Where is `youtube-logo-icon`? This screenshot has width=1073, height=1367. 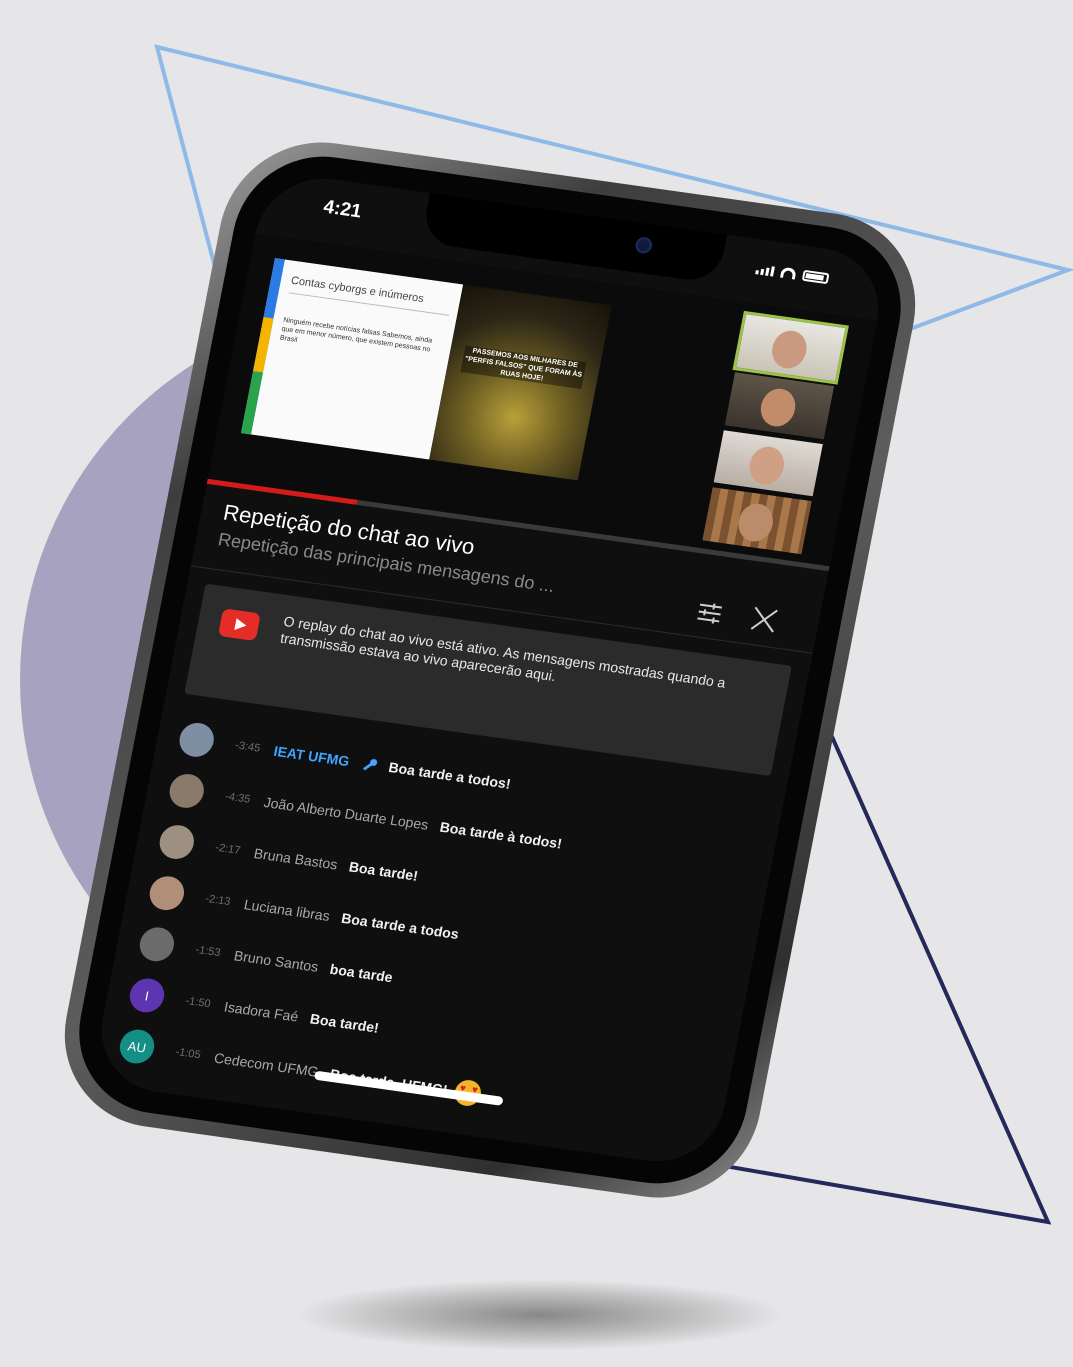
youtube-logo-icon is located at coordinates (239, 625).